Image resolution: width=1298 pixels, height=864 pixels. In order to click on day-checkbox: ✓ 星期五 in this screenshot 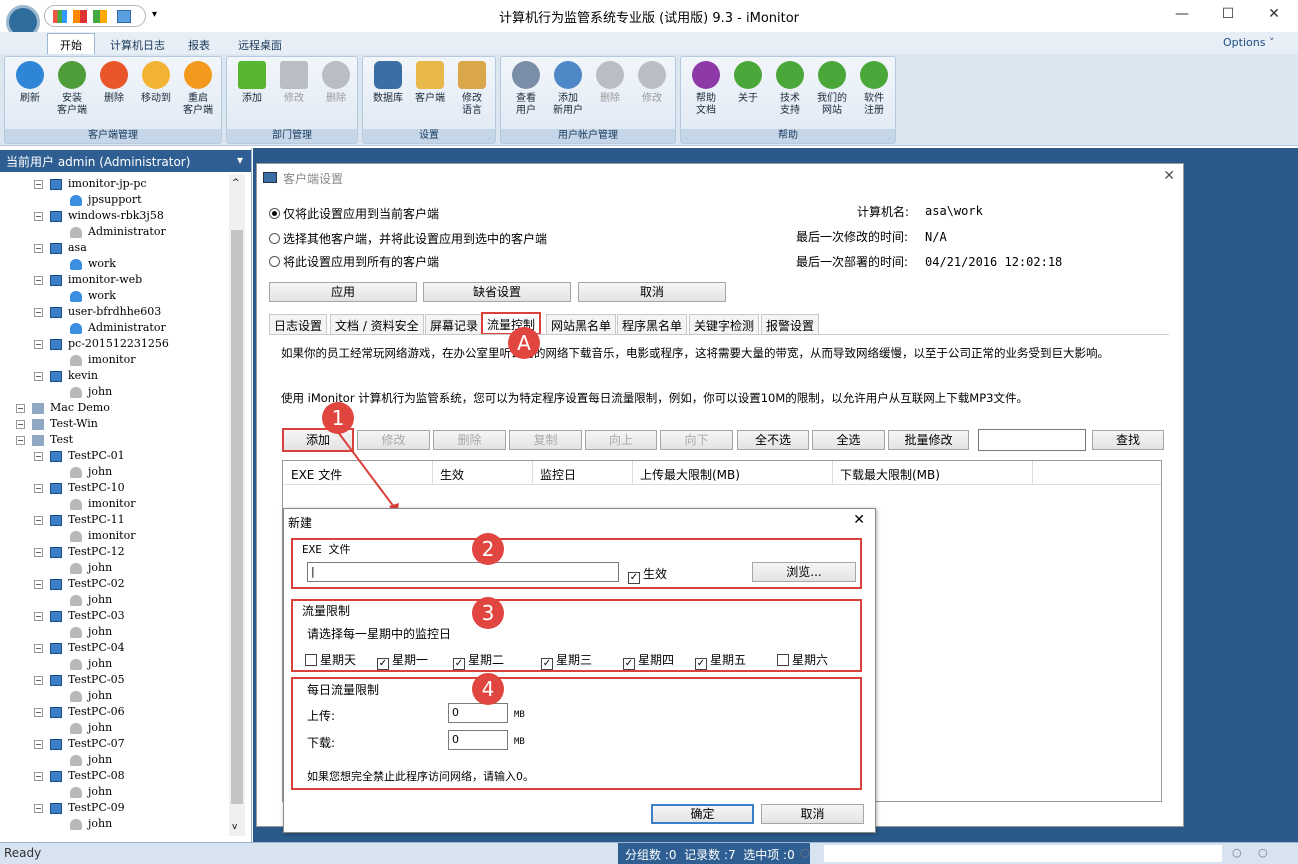, I will do `click(720, 660)`.